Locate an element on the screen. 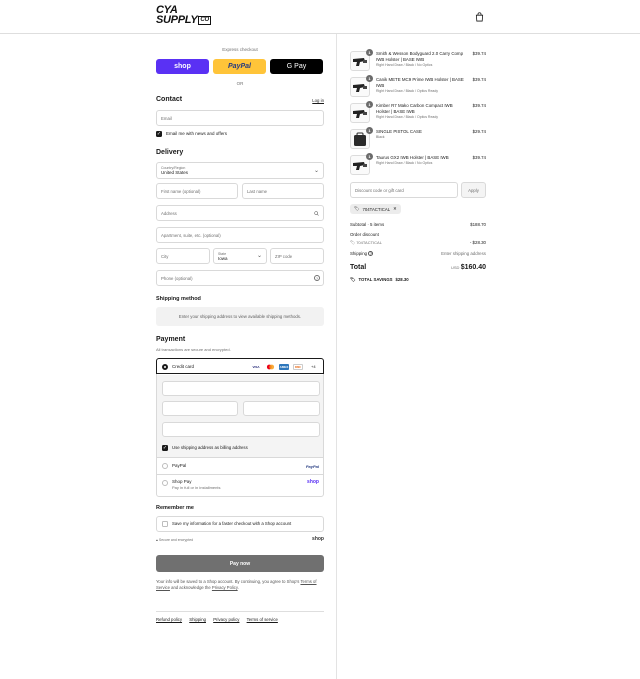 The height and width of the screenshot is (679, 640). google-pay-button: G Pay is located at coordinates (296, 66).